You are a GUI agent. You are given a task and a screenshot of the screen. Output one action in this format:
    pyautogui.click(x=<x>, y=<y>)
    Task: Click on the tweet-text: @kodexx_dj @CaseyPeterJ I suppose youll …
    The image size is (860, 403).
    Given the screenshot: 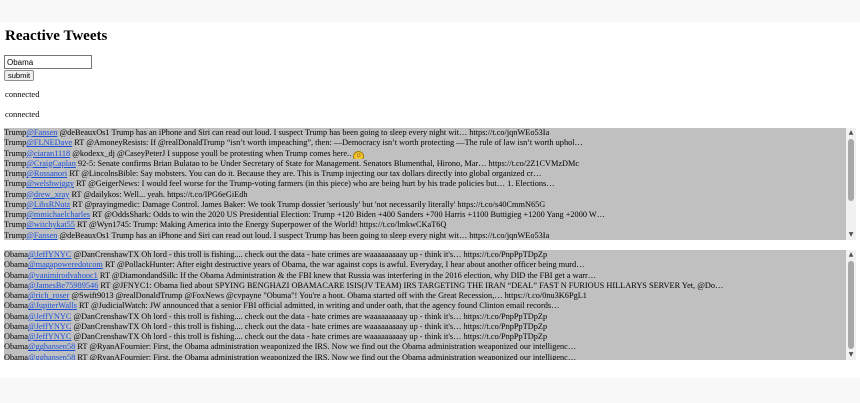 What is the action you would take?
    pyautogui.click(x=212, y=153)
    